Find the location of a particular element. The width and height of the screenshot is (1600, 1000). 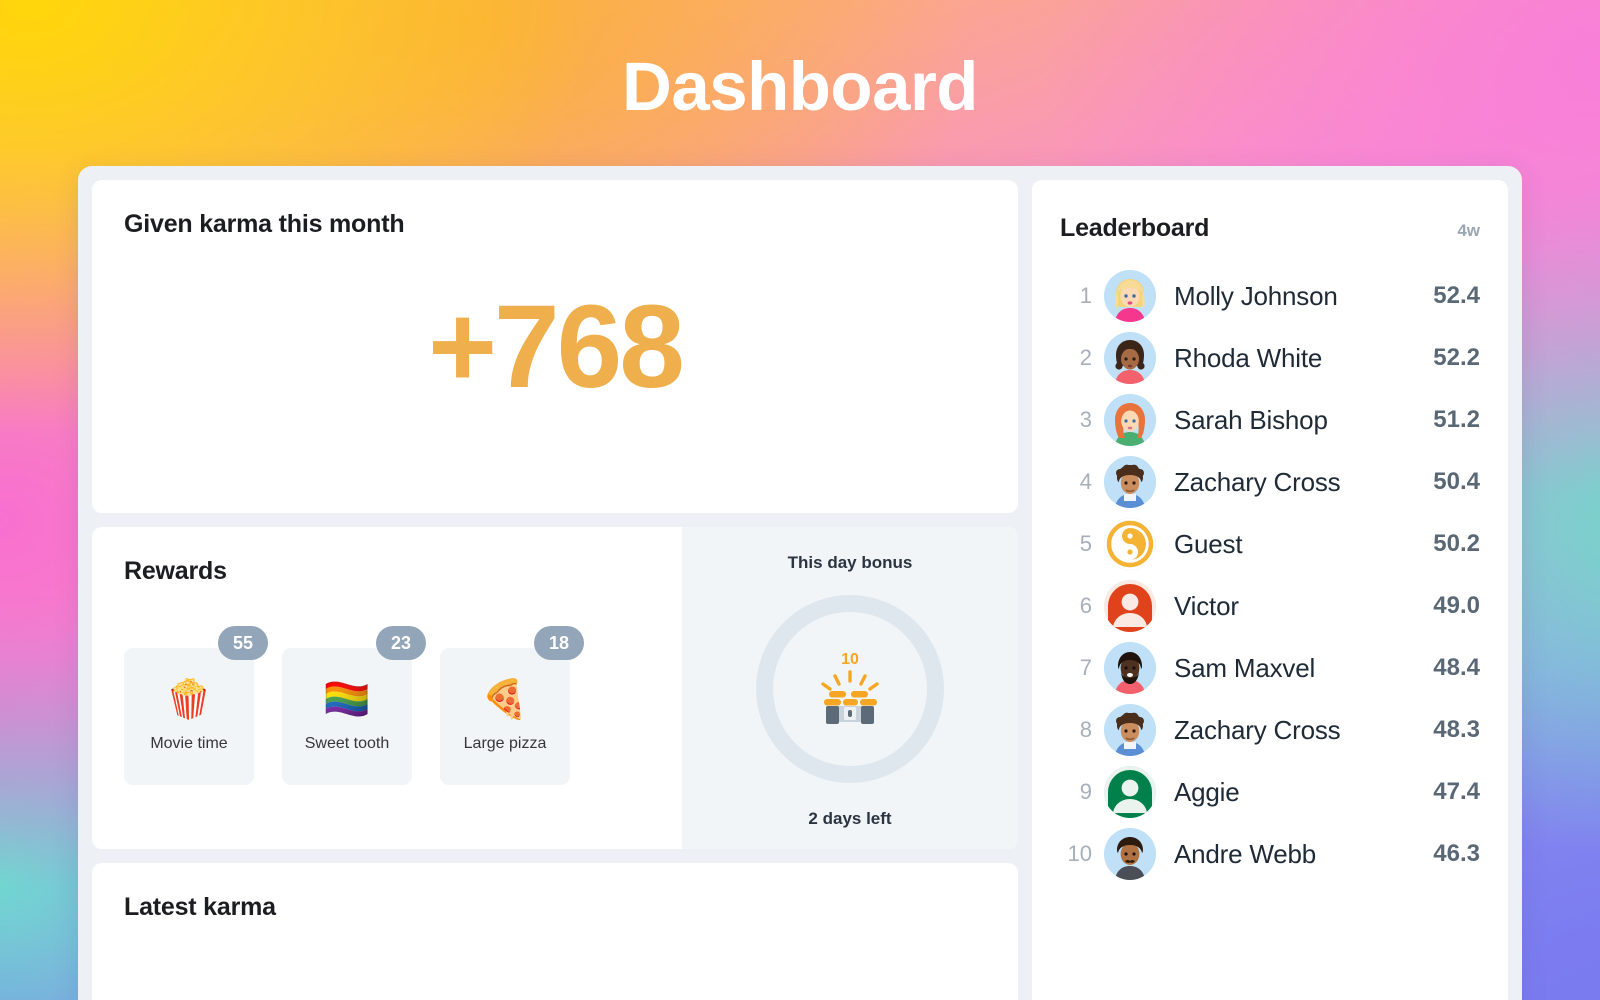

leaderboard-rank: 3 is located at coordinates (1085, 419).